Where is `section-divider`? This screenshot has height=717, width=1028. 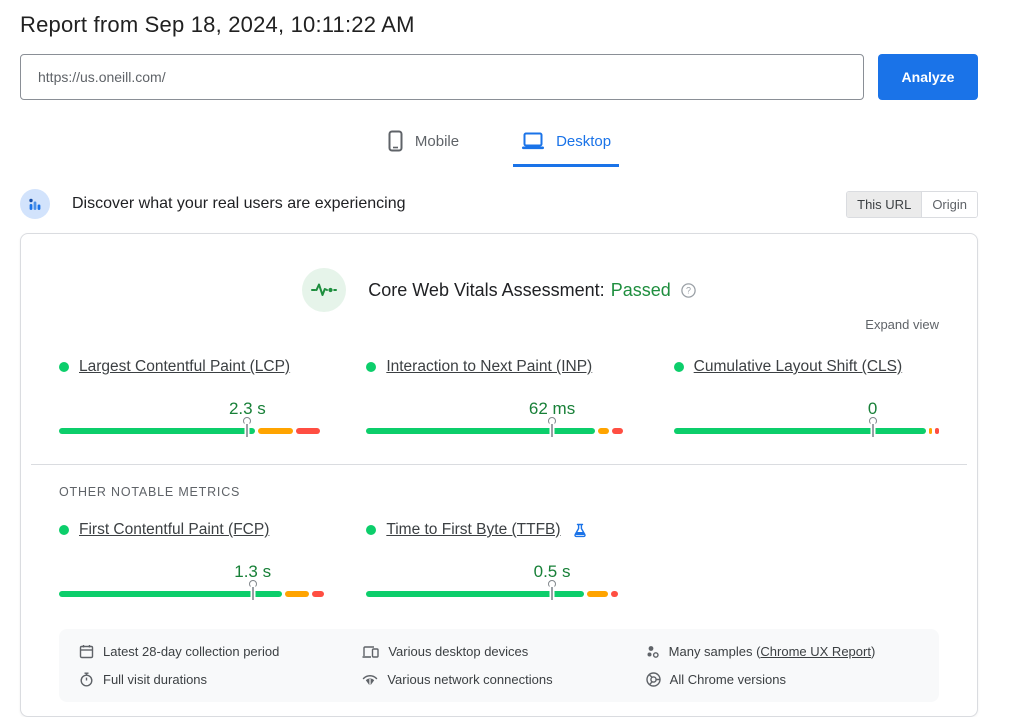 section-divider is located at coordinates (499, 464).